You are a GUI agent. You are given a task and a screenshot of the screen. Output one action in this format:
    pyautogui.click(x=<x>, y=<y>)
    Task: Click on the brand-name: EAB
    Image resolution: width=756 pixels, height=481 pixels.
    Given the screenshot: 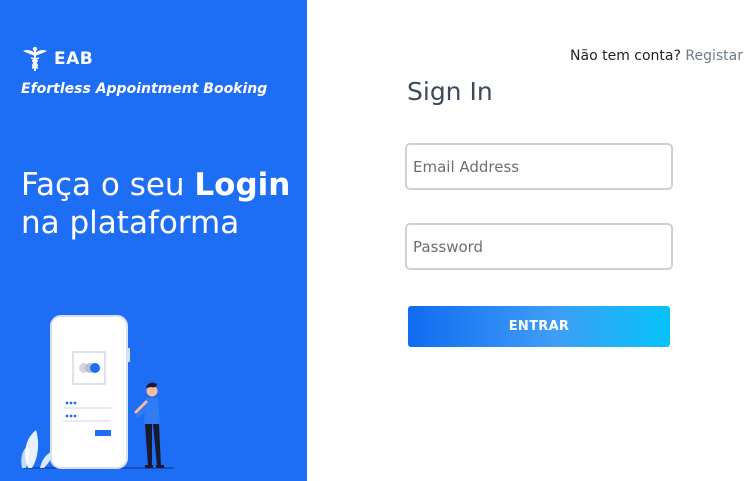 What is the action you would take?
    pyautogui.click(x=74, y=59)
    